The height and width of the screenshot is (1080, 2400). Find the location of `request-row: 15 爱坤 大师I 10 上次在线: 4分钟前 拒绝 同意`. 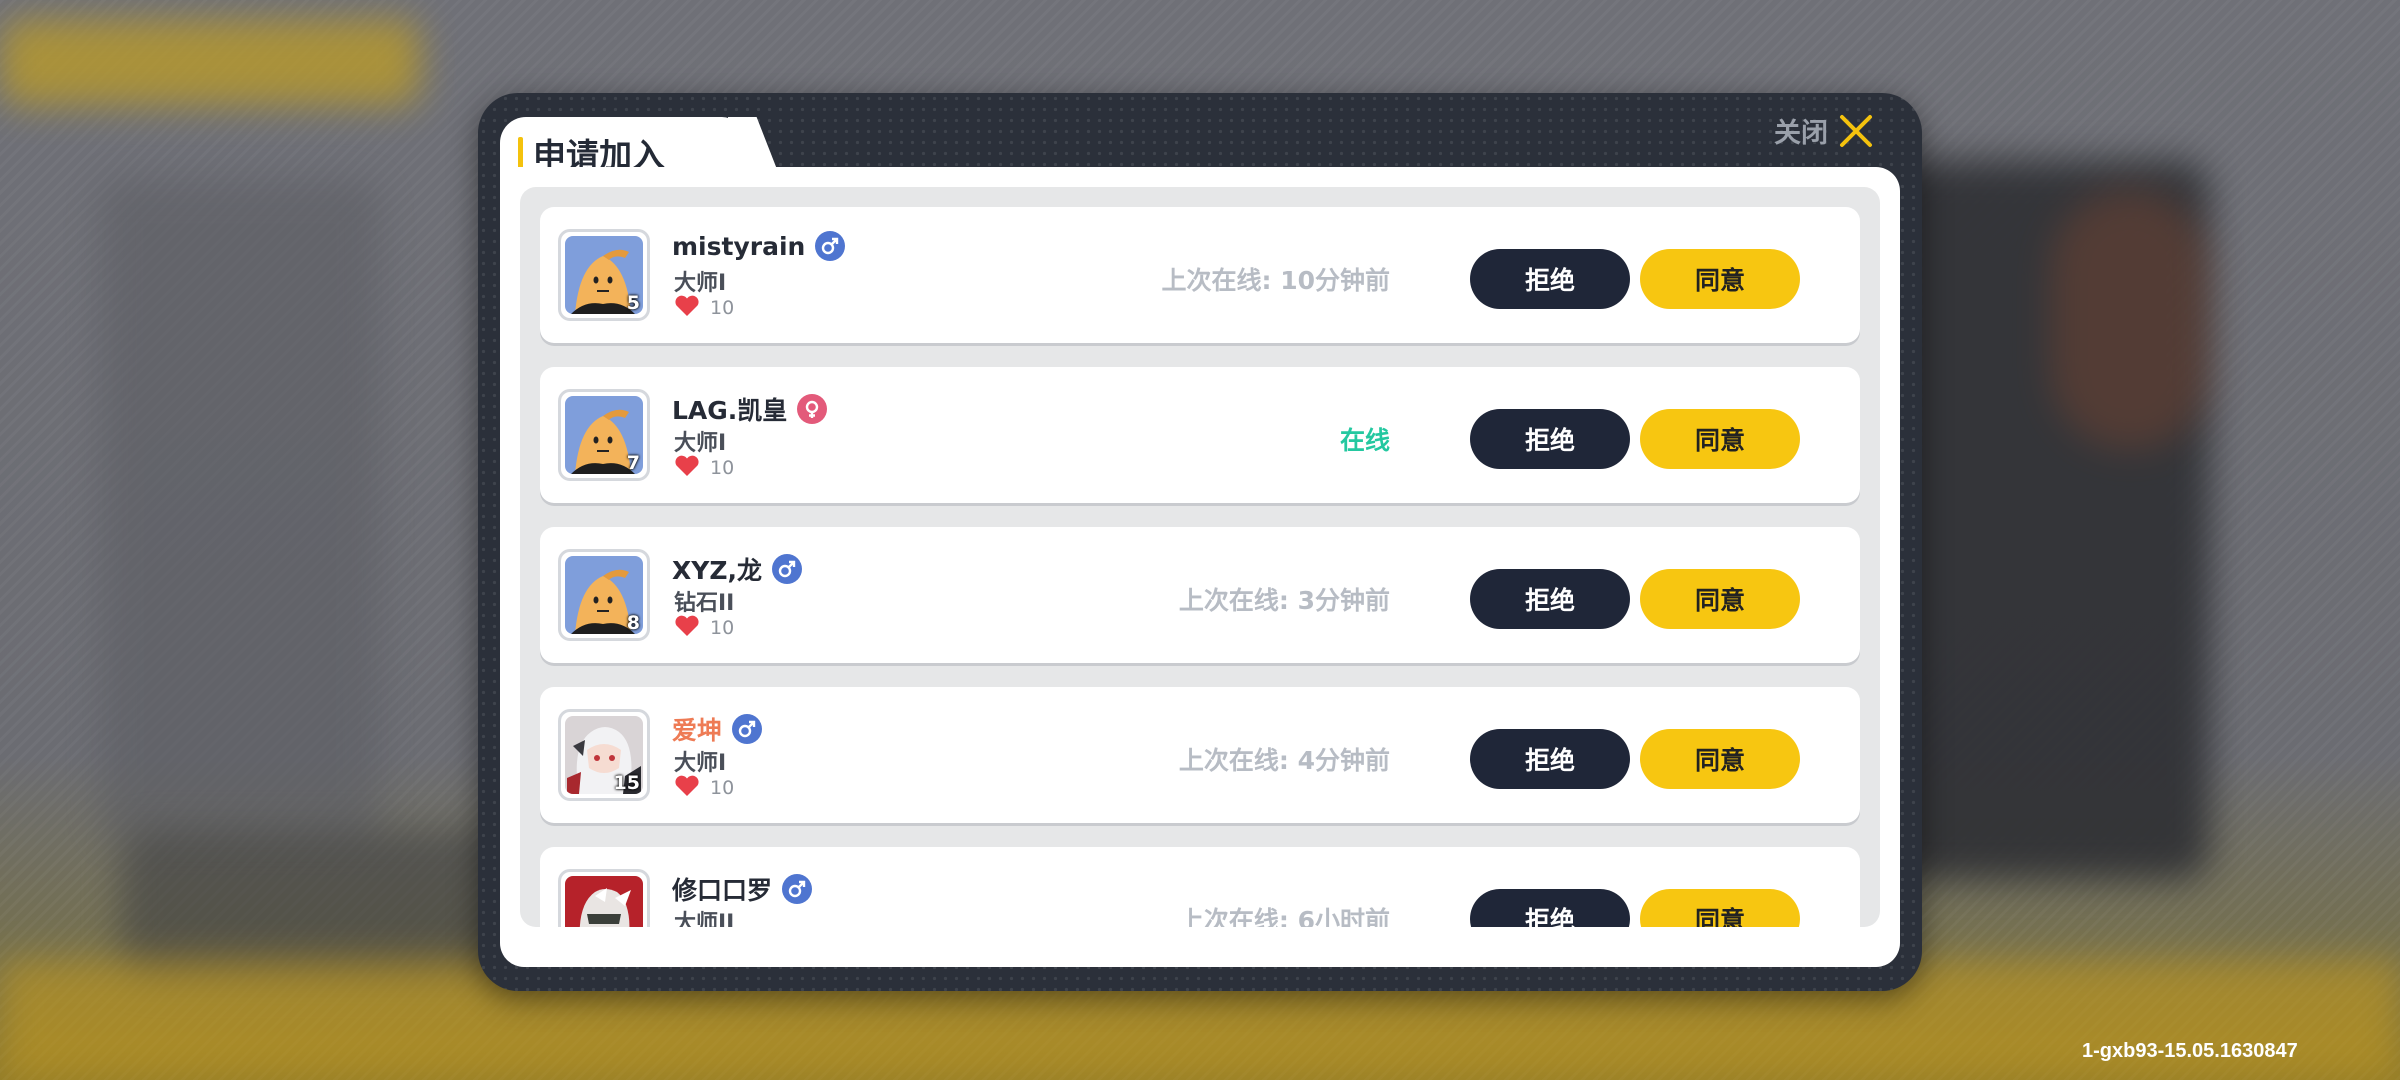

request-row: 15 爱坤 大师I 10 上次在线: 4分钟前 拒绝 同意 is located at coordinates (1200, 755).